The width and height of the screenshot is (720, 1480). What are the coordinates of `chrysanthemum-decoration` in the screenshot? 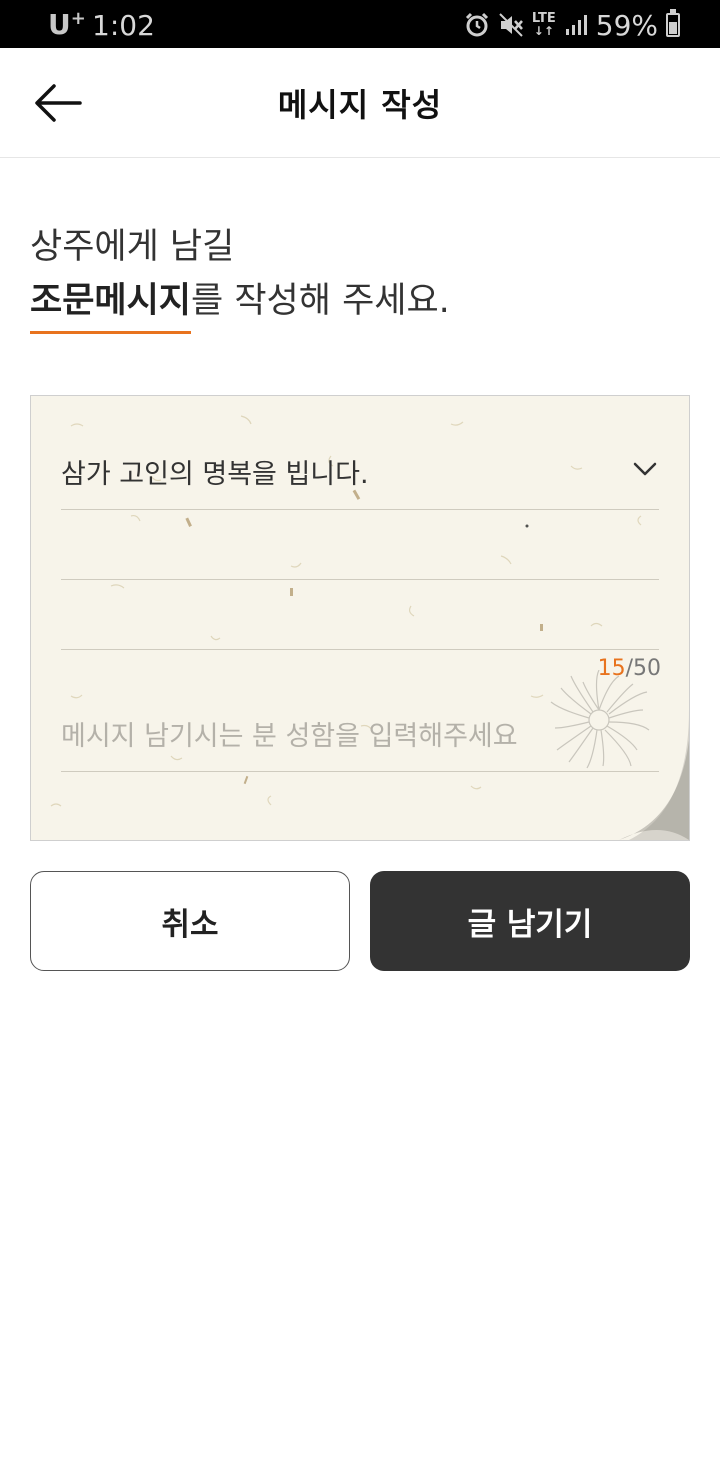 It's located at (619, 755).